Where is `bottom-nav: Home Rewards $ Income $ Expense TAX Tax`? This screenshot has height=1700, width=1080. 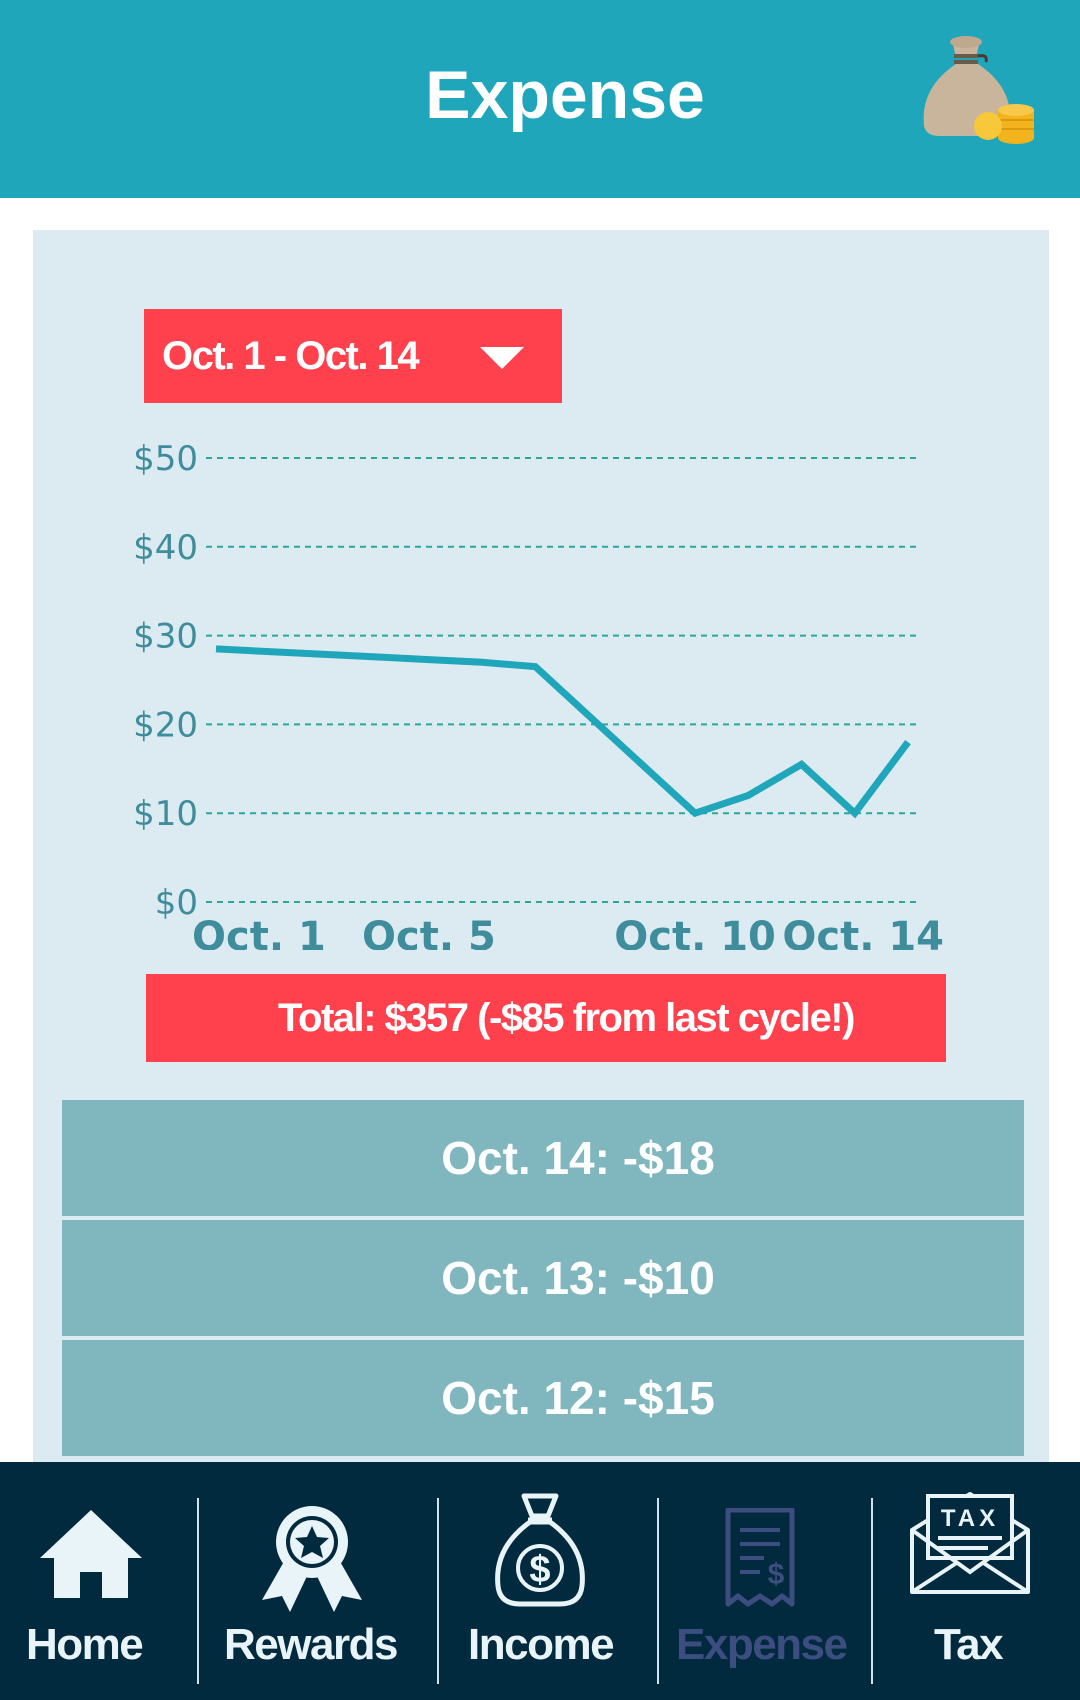 bottom-nav: Home Rewards $ Income $ Expense TAX Tax is located at coordinates (540, 1581).